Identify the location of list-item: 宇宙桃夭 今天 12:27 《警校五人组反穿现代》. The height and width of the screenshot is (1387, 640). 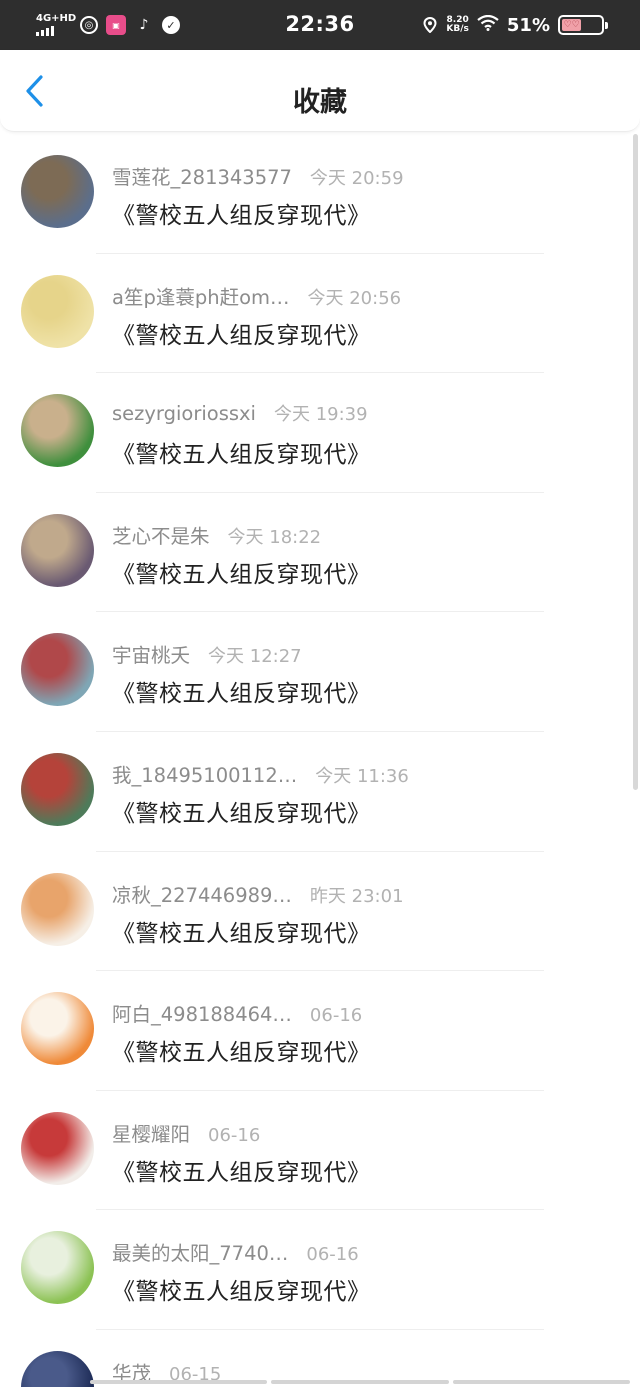
(320, 672).